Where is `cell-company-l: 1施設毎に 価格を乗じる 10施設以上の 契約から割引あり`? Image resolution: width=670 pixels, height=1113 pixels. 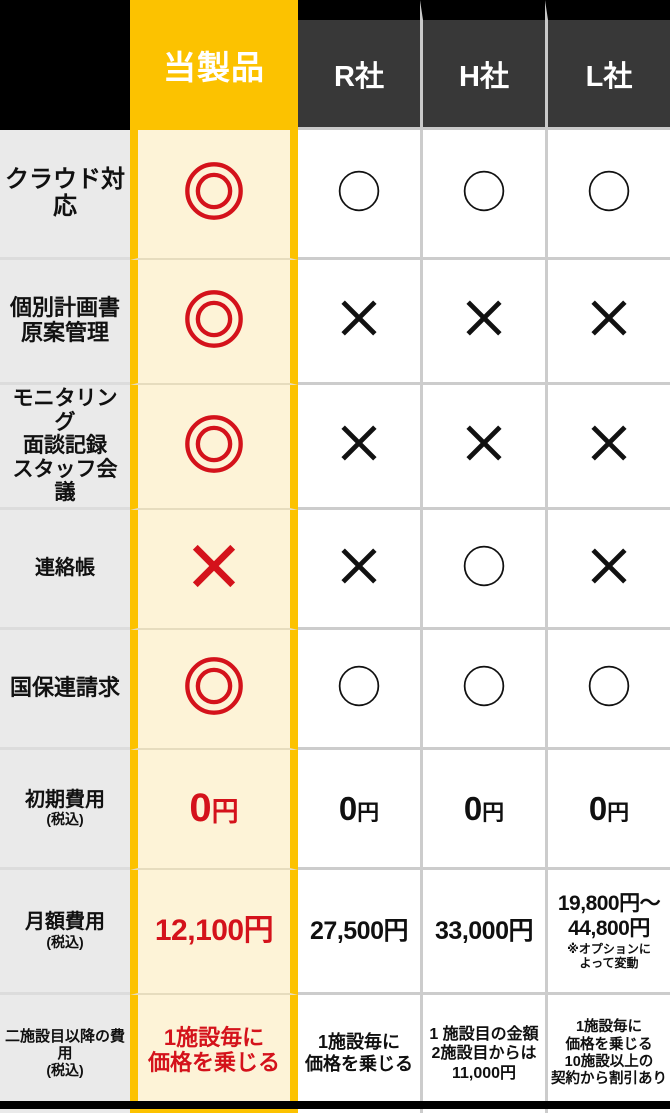 cell-company-l: 1施設毎に 価格を乗じる 10施設以上の 契約から割引あり is located at coordinates (607, 1054).